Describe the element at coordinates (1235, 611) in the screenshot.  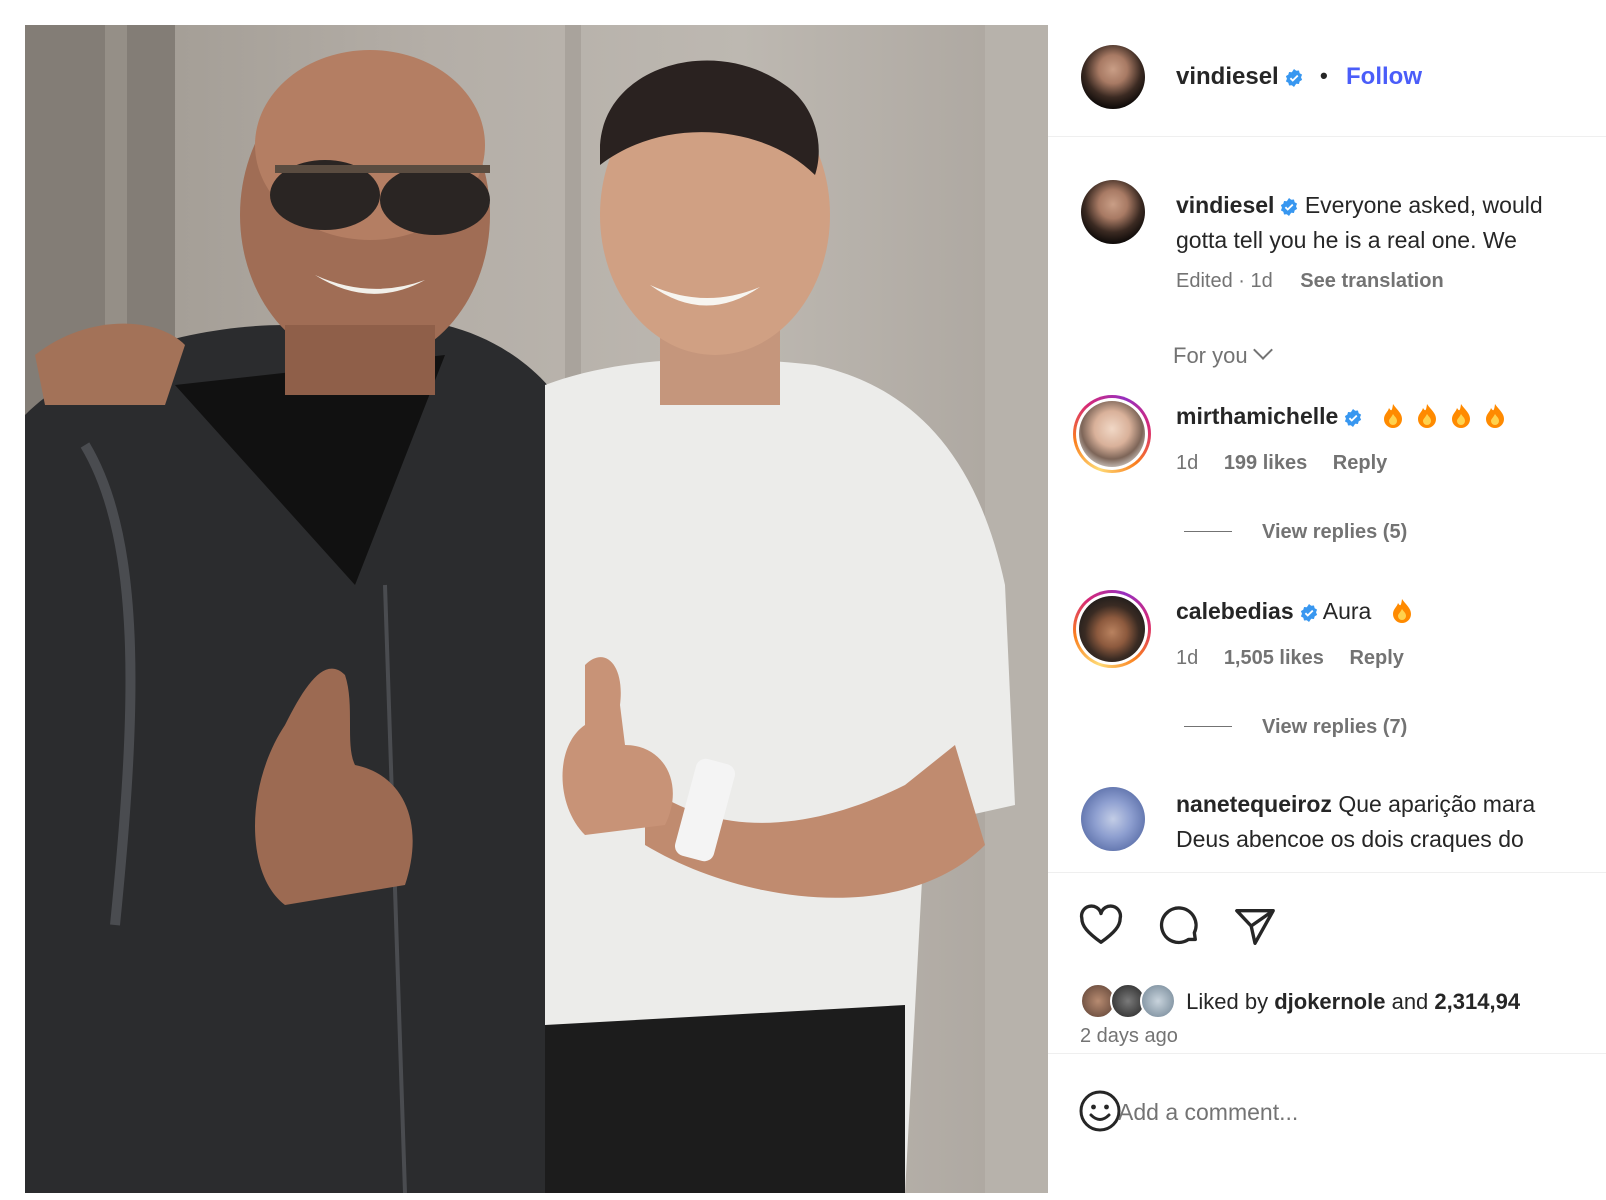
I see `comment-username: calebedias` at that location.